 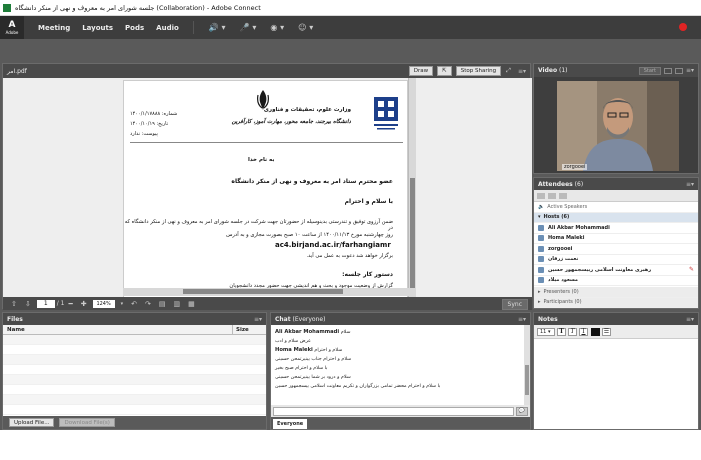 What do you see at coordinates (444, 71) in the screenshot?
I see `pointer-tool-icon: ⇱` at bounding box center [444, 71].